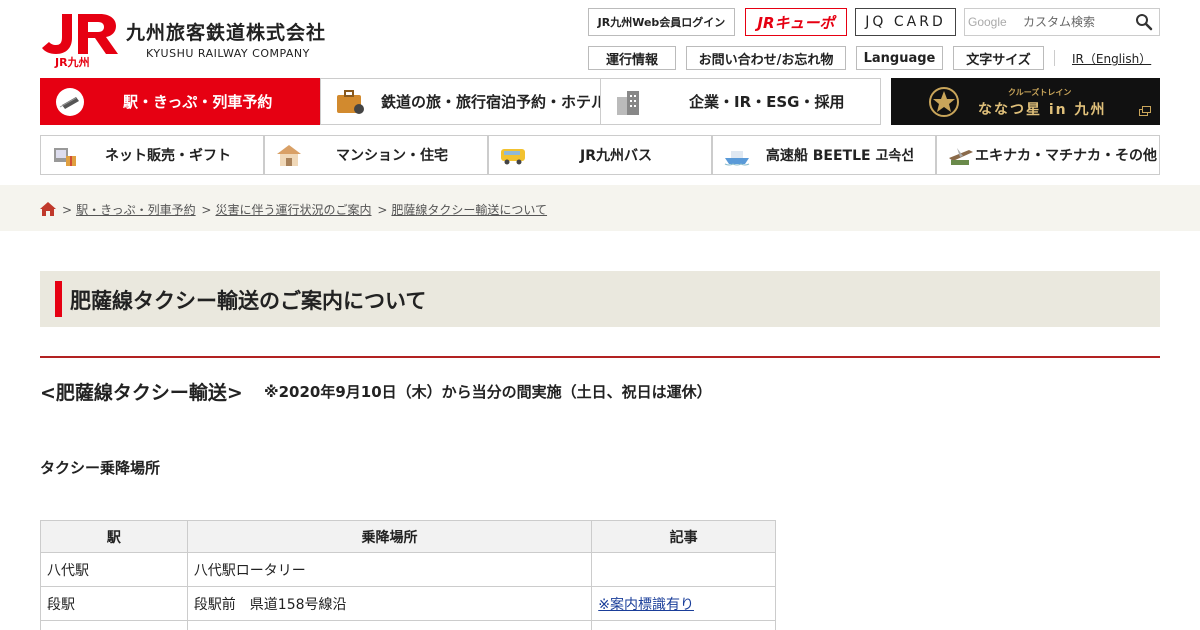 The height and width of the screenshot is (630, 1200). I want to click on table-row, so click(408, 625).